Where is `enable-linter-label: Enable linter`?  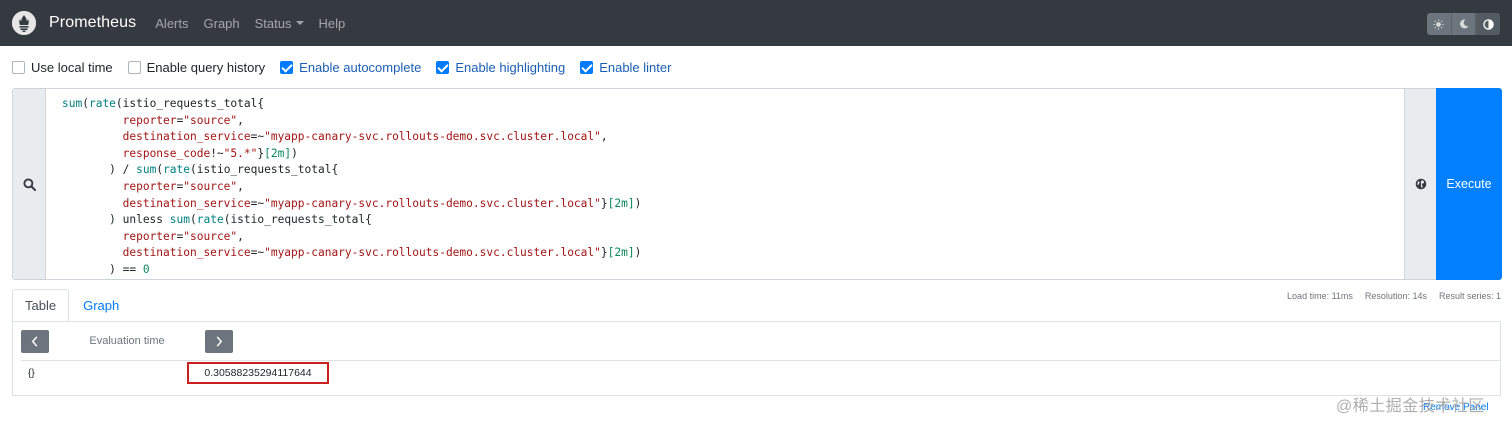 enable-linter-label: Enable linter is located at coordinates (635, 67).